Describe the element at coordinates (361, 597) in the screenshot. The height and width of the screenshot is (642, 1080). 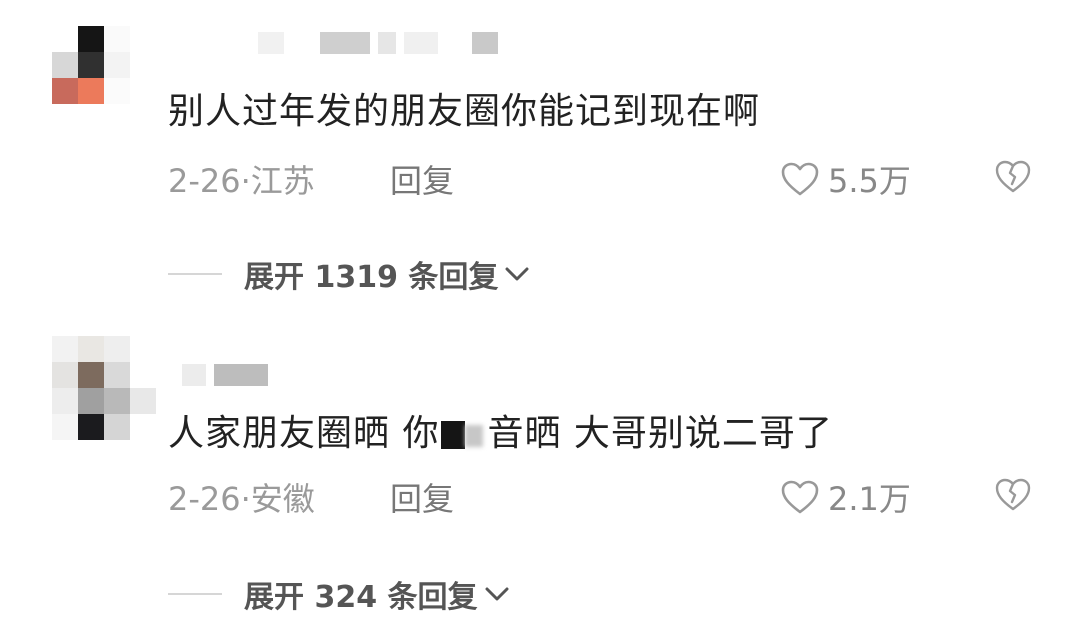
I see `expand-replies-label: 展开 324 条回复` at that location.